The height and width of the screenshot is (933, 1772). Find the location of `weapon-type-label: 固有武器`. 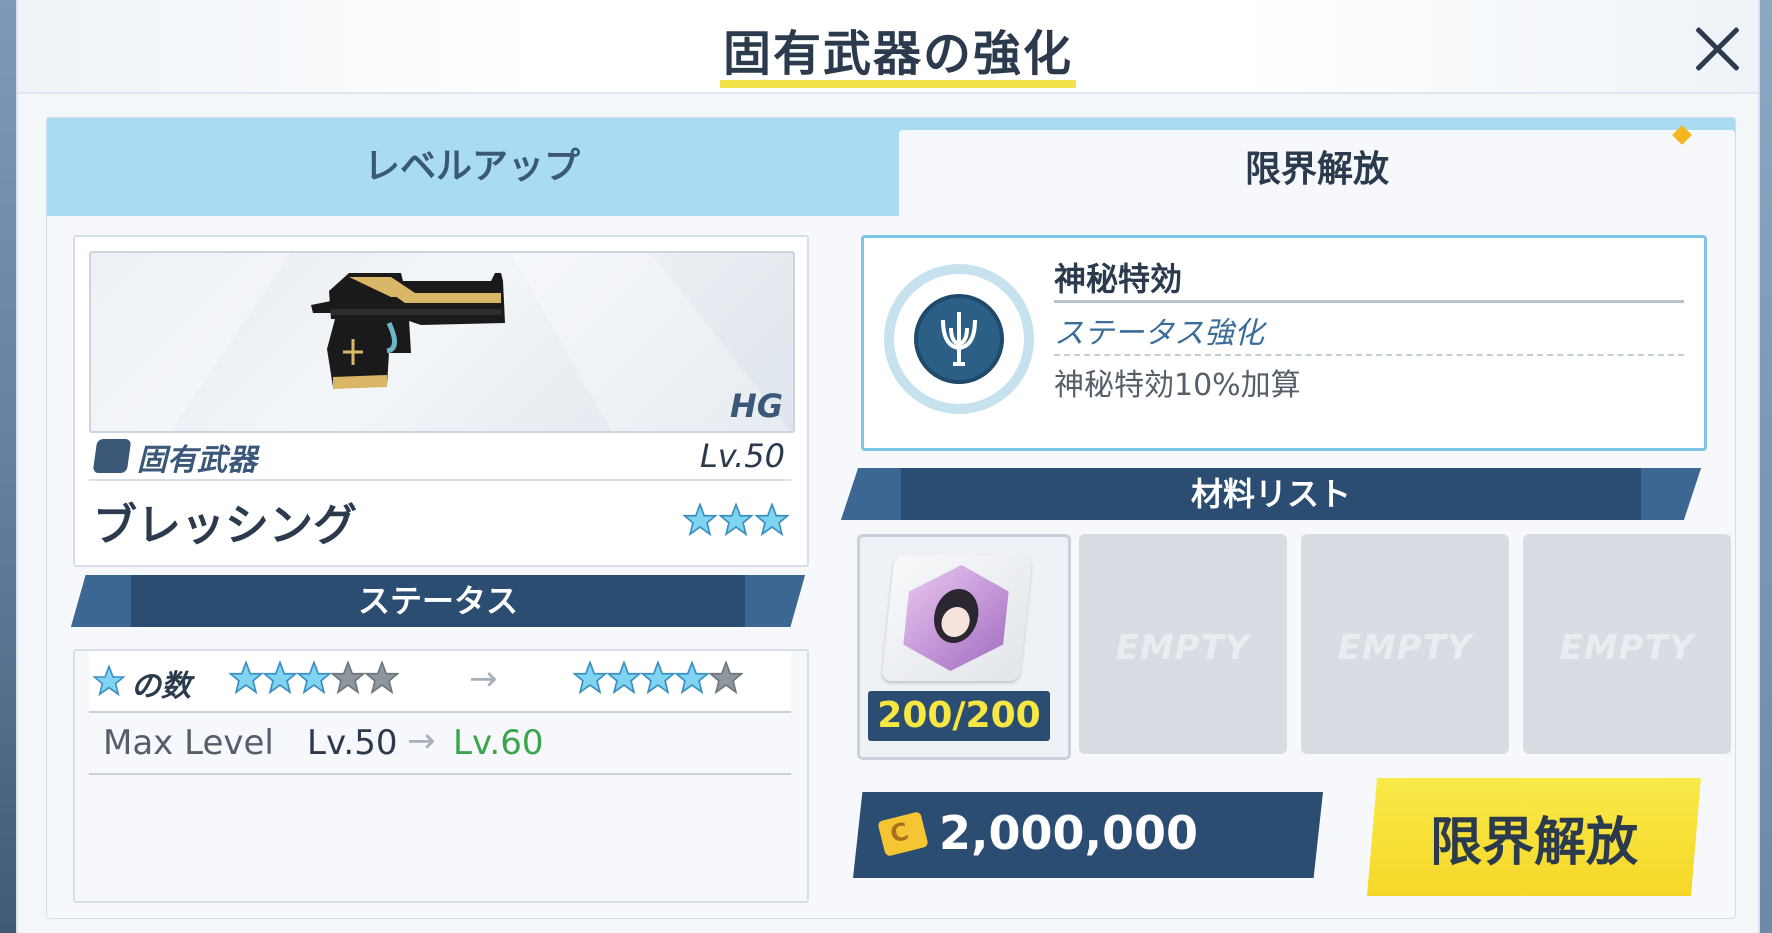

weapon-type-label: 固有武器 is located at coordinates (197, 460).